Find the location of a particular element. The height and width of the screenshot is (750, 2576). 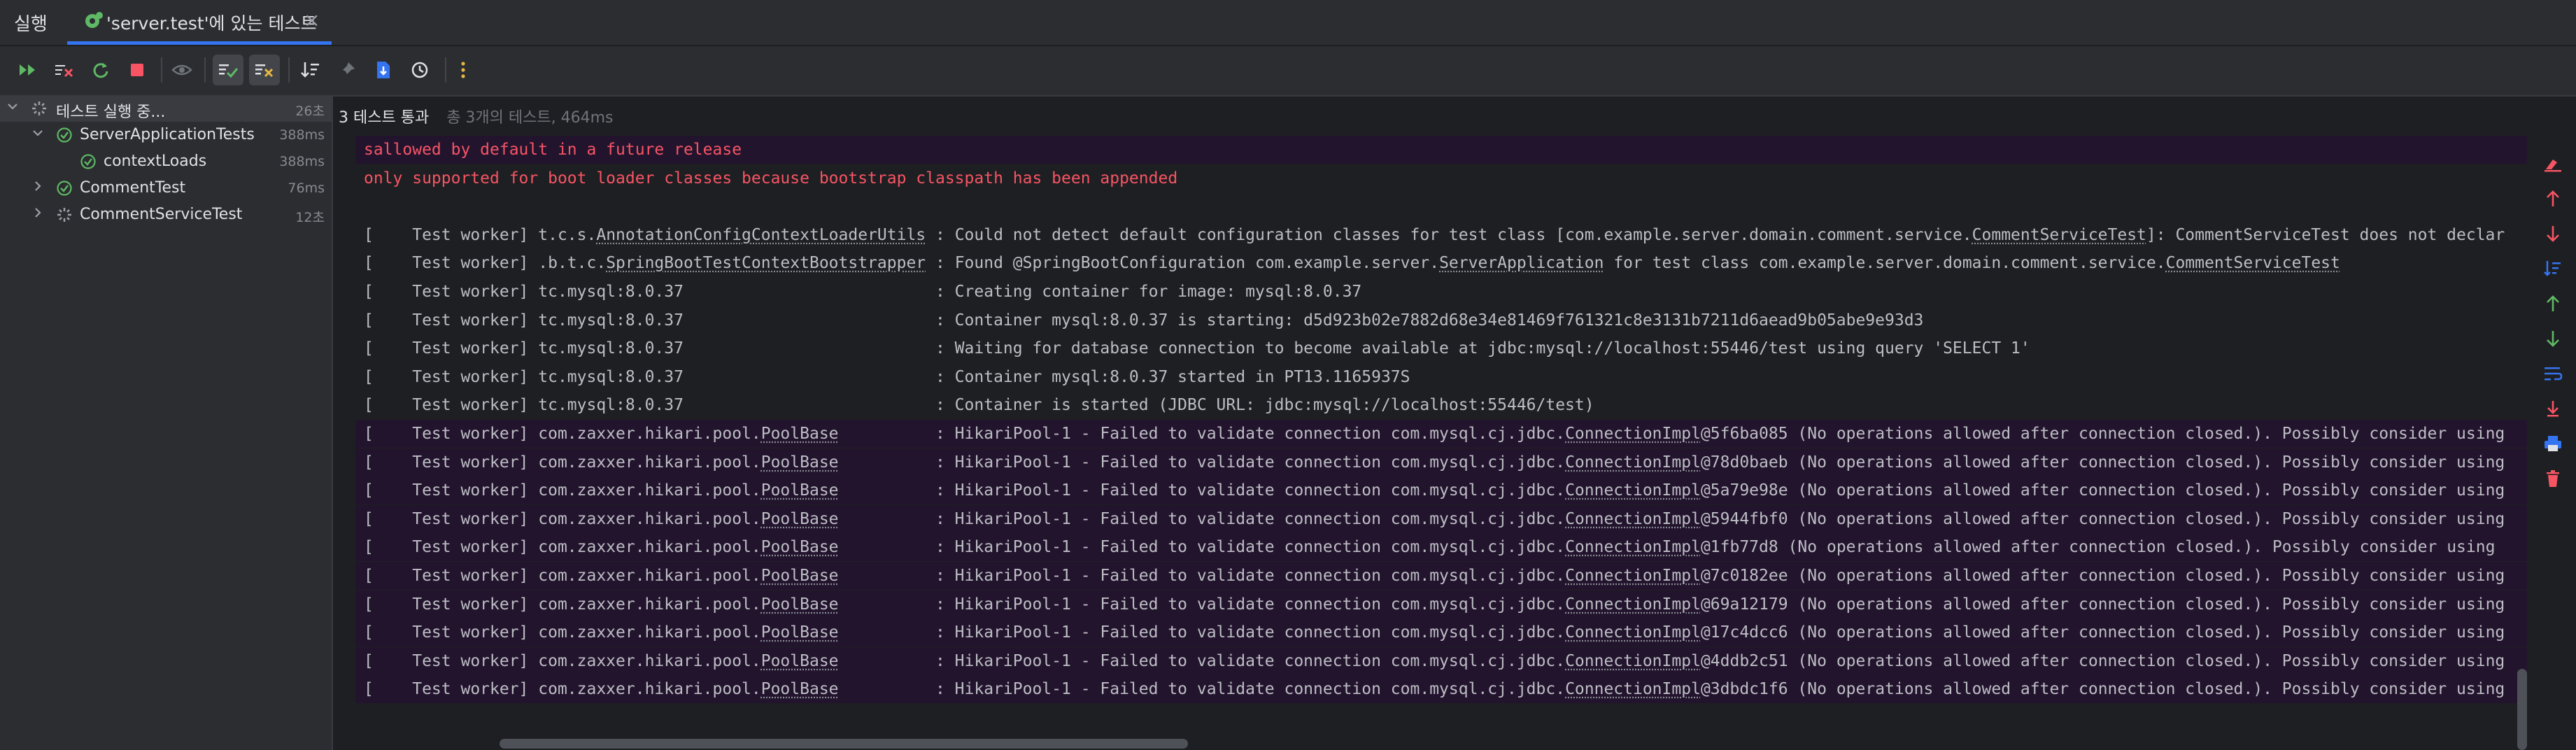

soft-wrap-icon is located at coordinates (2552, 373).